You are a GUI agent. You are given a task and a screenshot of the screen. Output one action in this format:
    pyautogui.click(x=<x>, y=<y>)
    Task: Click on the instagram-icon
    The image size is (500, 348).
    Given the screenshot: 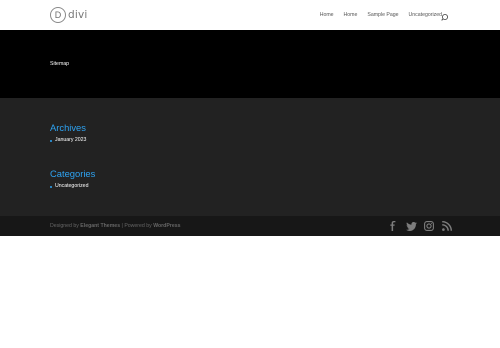 What is the action you would take?
    pyautogui.click(x=429, y=226)
    